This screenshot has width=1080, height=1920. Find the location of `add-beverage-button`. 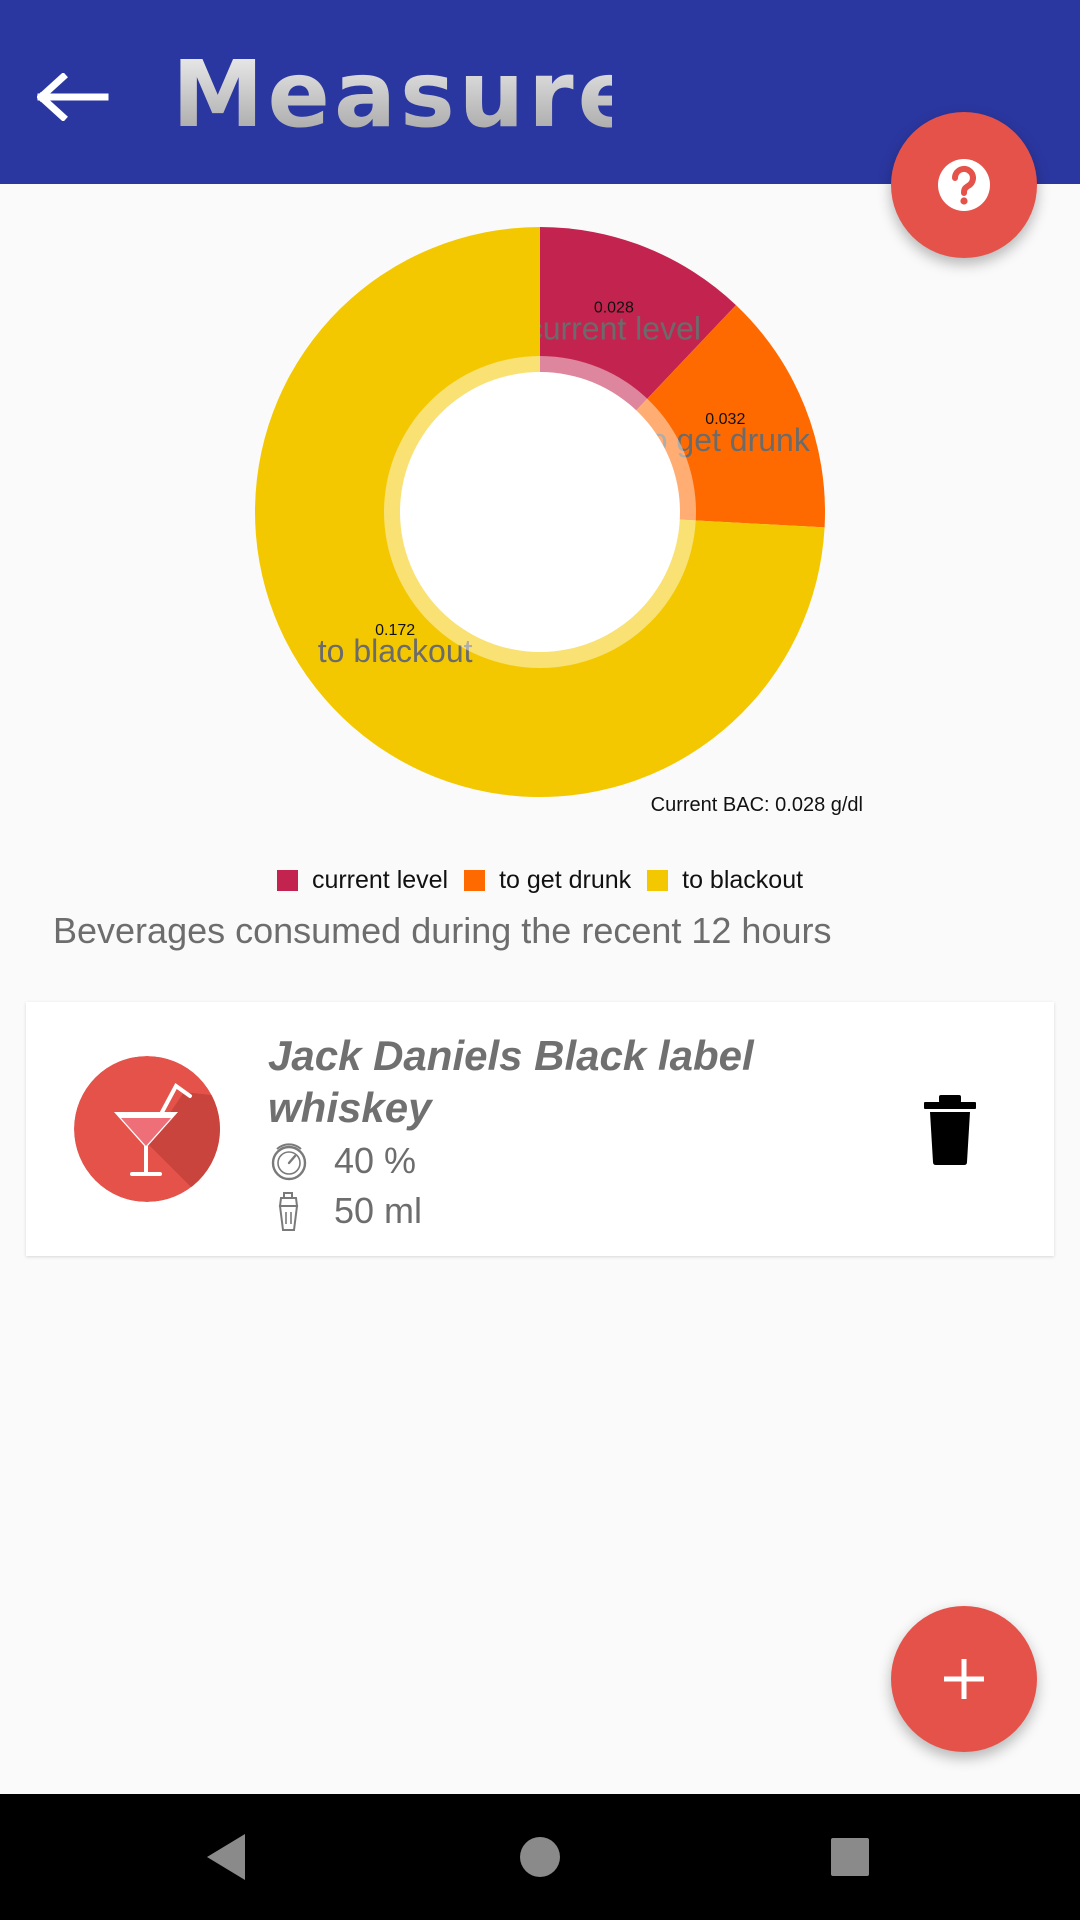

add-beverage-button is located at coordinates (964, 1679).